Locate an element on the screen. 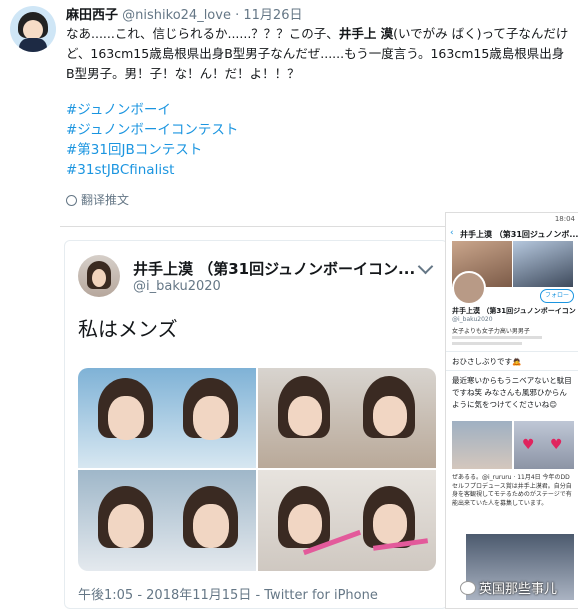  phone-tweet: おひさしぶりです🙇 is located at coordinates (487, 361).